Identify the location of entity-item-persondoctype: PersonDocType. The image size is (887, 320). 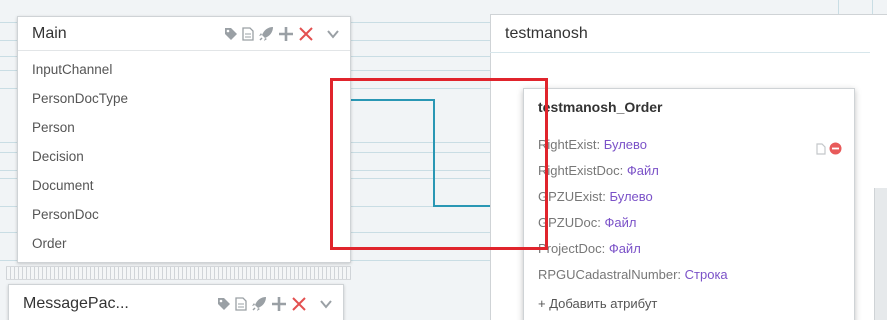
(184, 98).